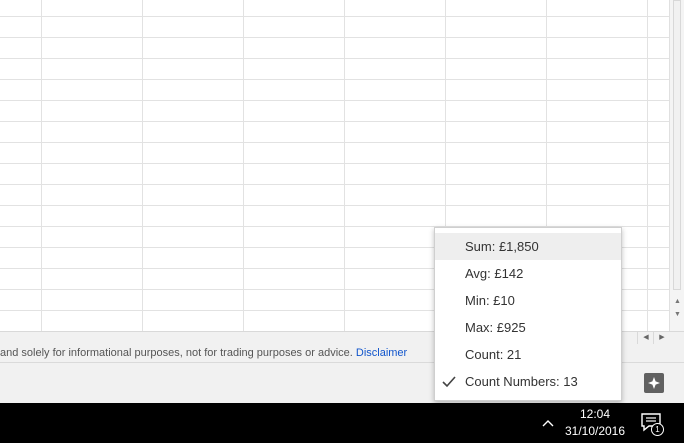  I want to click on taskbar-clock: 12:04 31/10/2016, so click(595, 423).